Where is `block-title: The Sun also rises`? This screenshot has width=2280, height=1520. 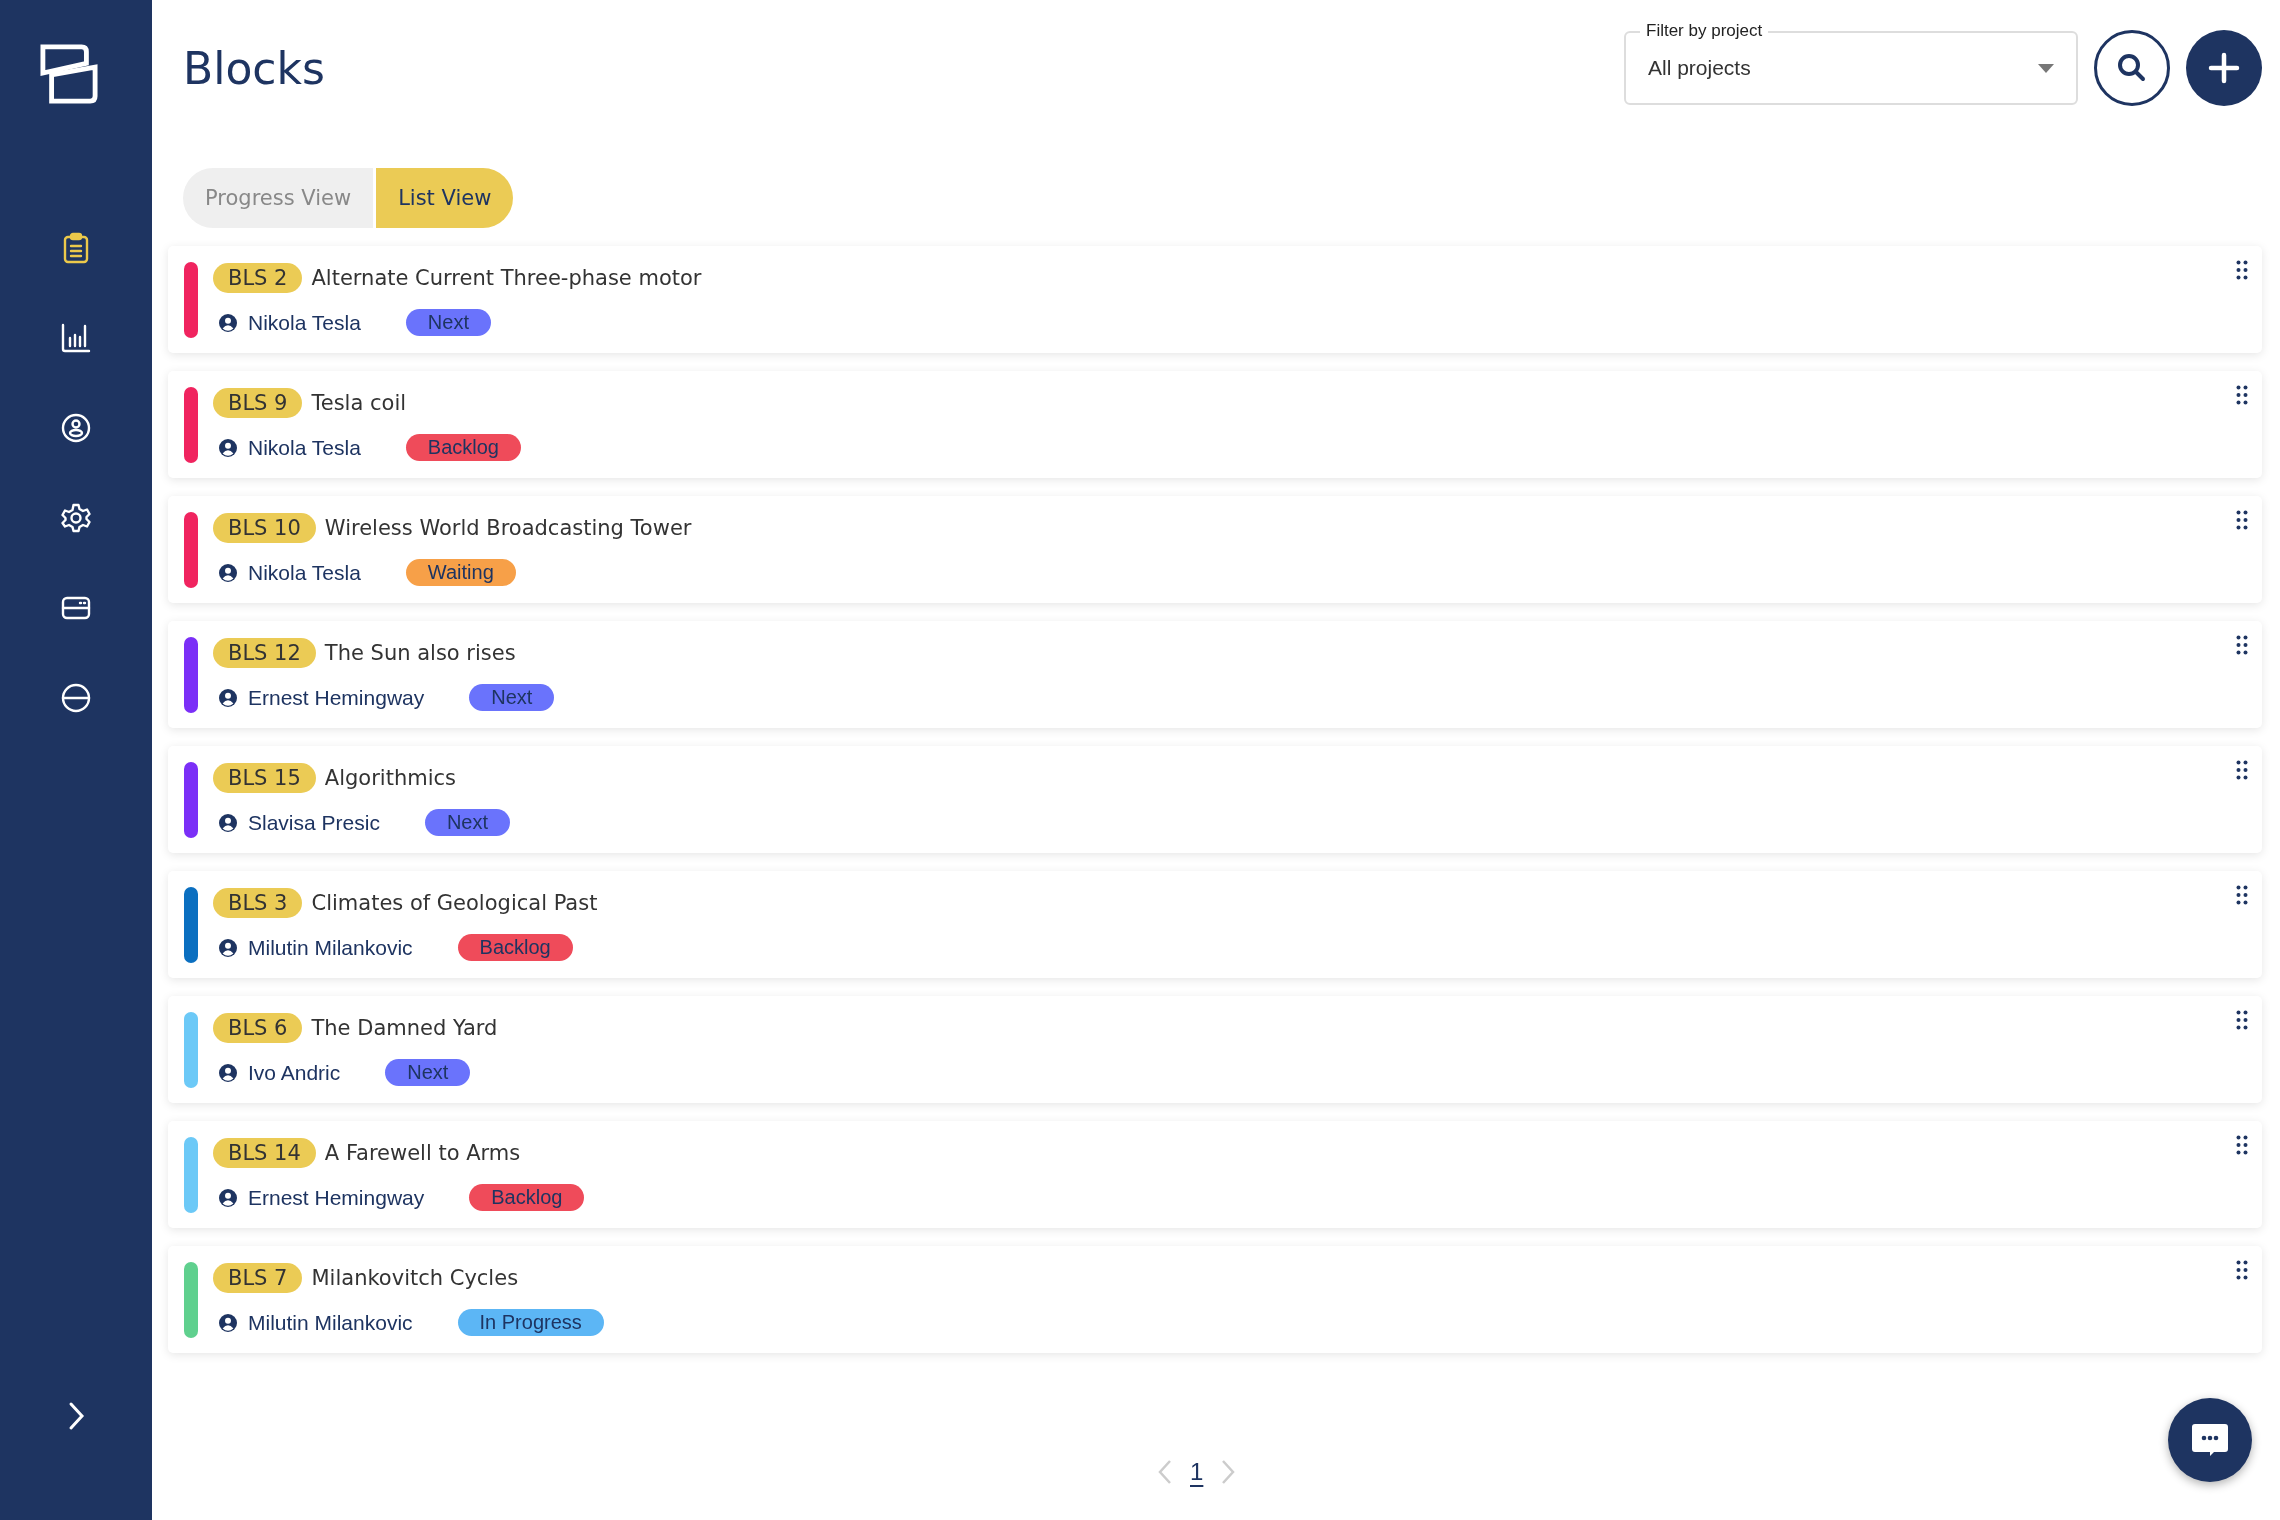 block-title: The Sun also rises is located at coordinates (420, 653).